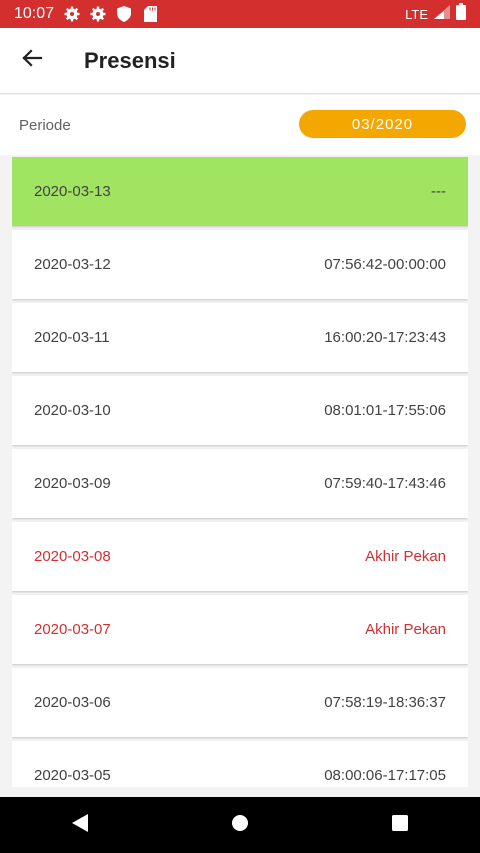  I want to click on page-title: Presensi, so click(130, 60).